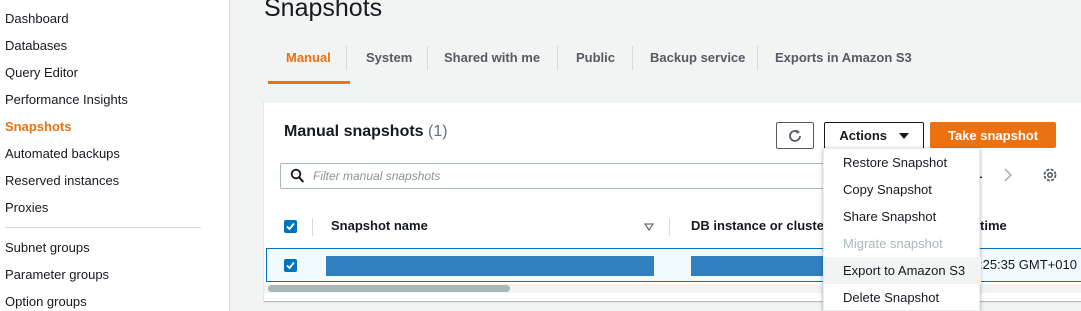 Image resolution: width=1081 pixels, height=311 pixels. I want to click on caret-down-icon, so click(903, 136).